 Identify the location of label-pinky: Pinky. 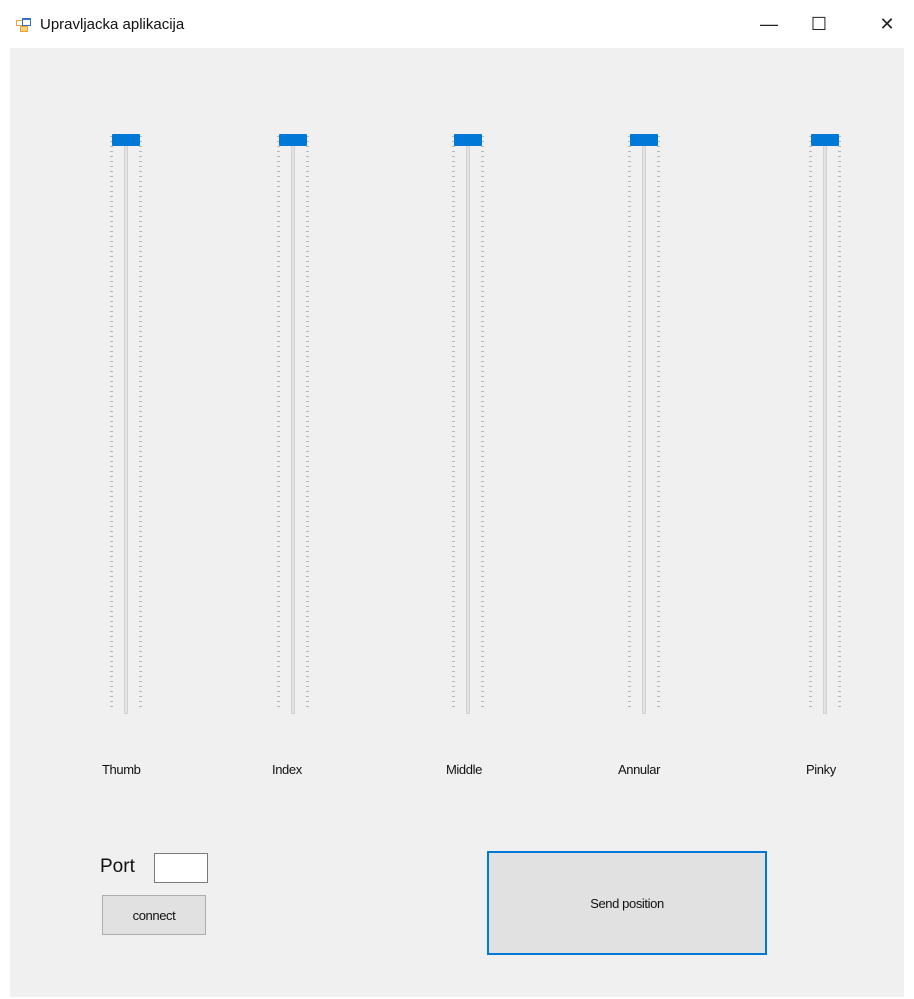
(821, 769).